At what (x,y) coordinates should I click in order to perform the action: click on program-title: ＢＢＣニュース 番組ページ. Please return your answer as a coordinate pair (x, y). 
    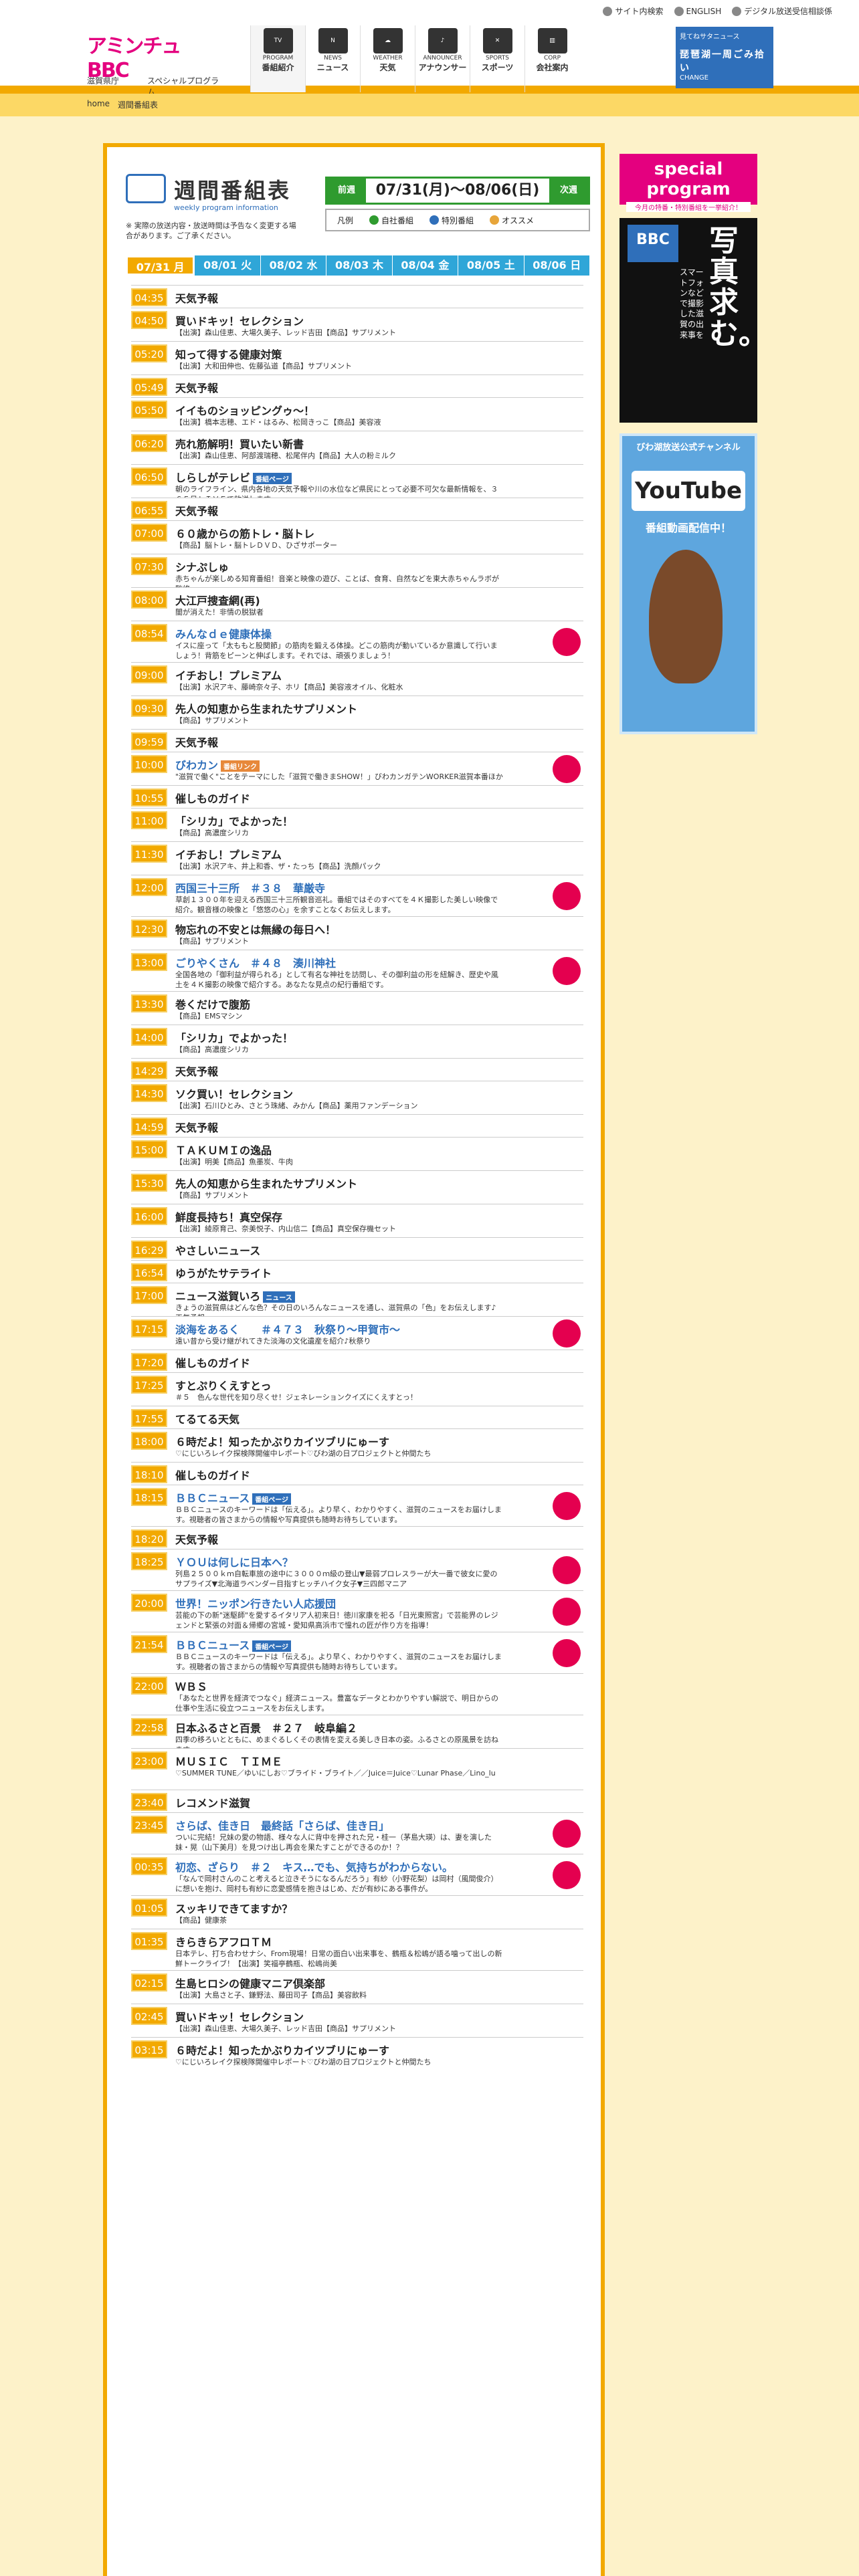
    Looking at the image, I should click on (234, 1497).